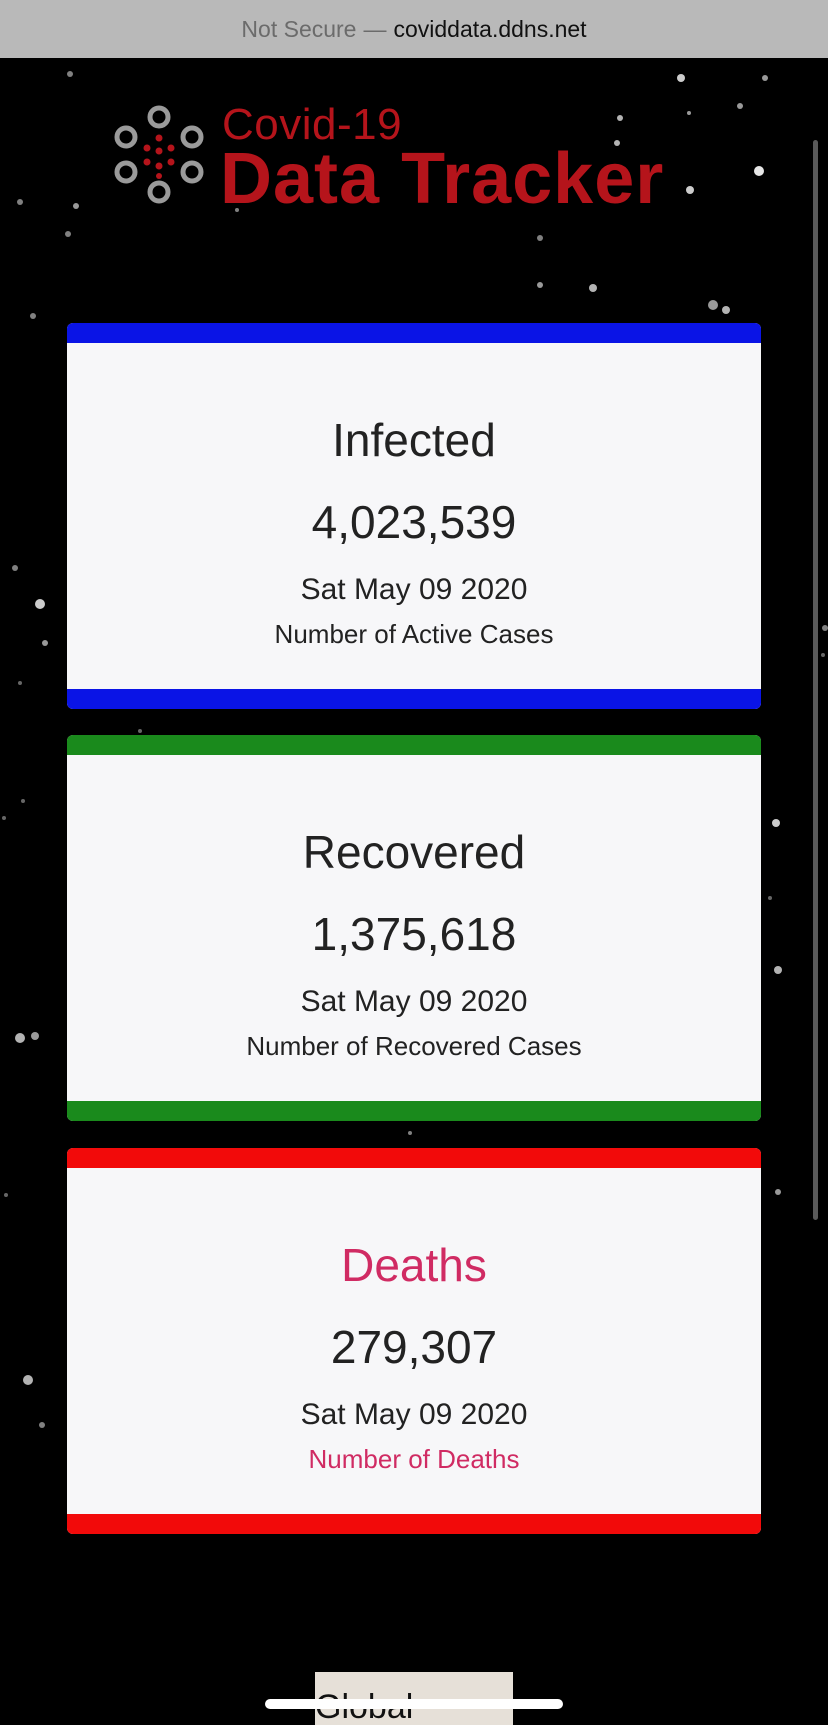 This screenshot has height=1725, width=828. Describe the element at coordinates (414, 1704) in the screenshot. I see `home-indicator` at that location.